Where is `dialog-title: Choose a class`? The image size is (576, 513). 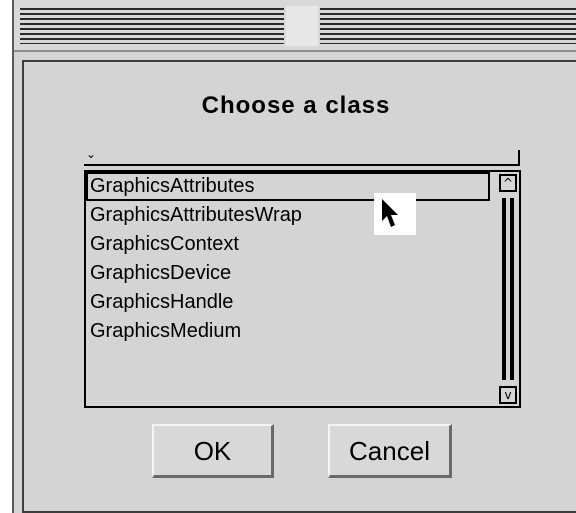 dialog-title: Choose a class is located at coordinates (296, 105).